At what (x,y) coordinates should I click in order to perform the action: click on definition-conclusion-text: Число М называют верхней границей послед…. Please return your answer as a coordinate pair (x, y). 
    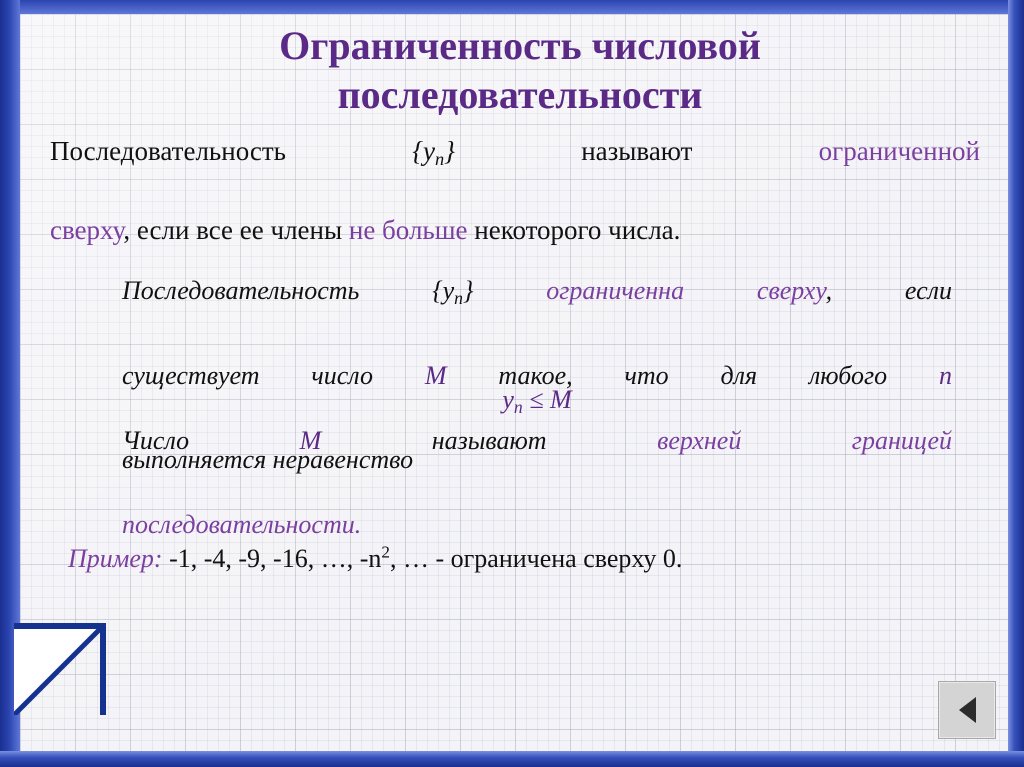
    Looking at the image, I should click on (537, 483).